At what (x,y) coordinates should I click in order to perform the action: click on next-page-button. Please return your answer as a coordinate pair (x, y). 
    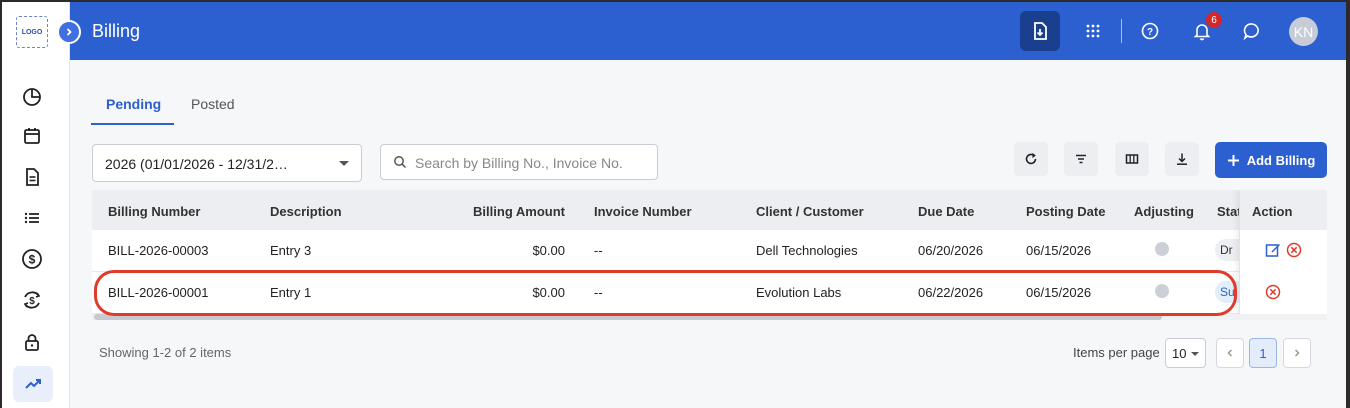
    Looking at the image, I should click on (1297, 353).